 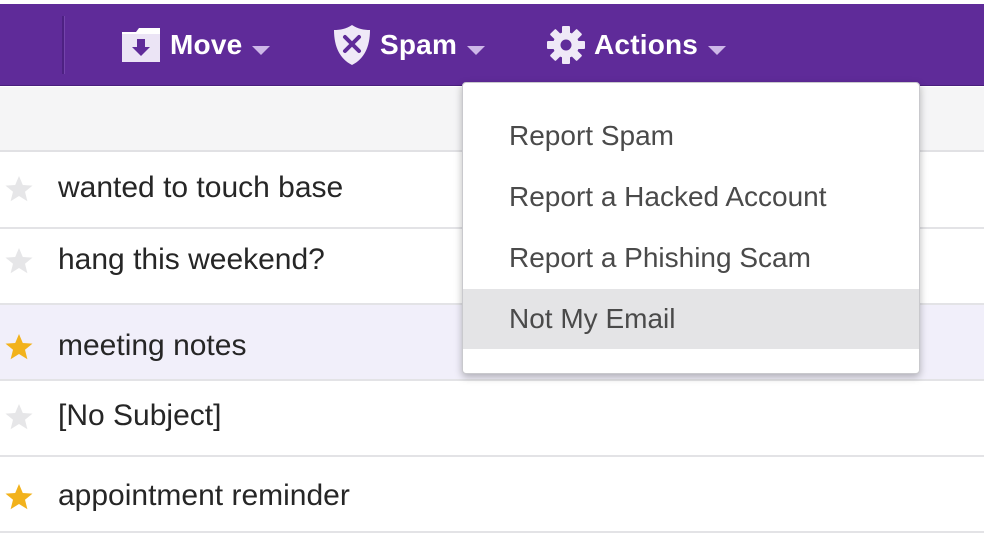 I want to click on menu-item-label: Report Spam, so click(x=591, y=135).